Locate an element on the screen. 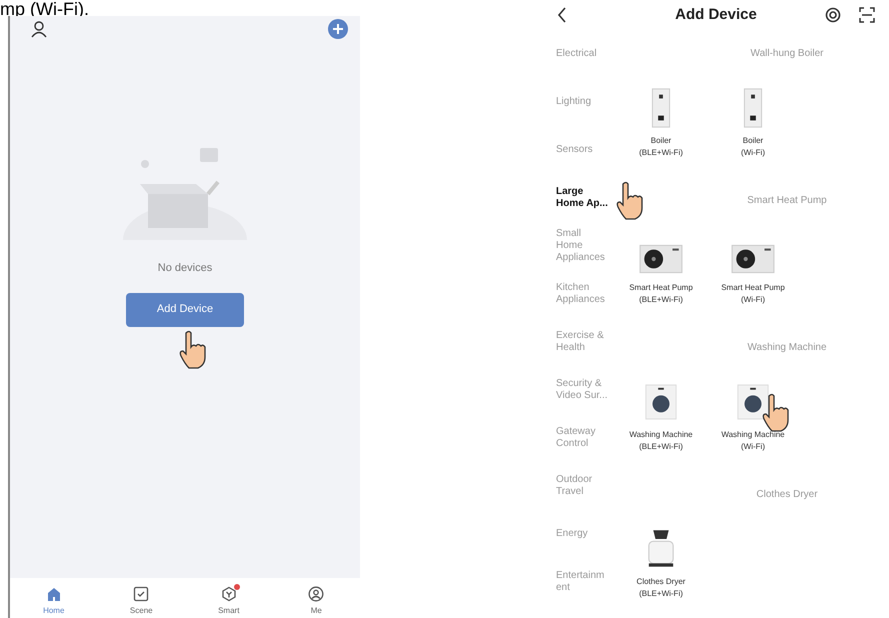  me-tab: Me is located at coordinates (316, 601).